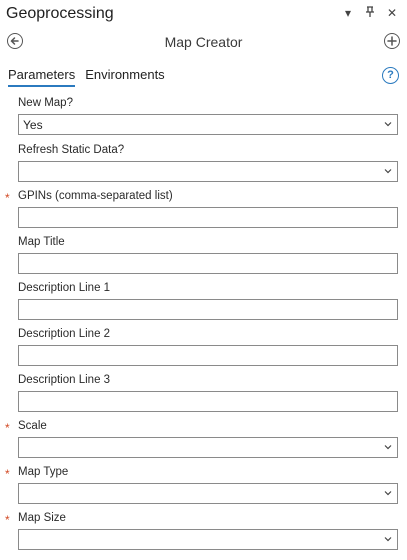 This screenshot has height=560, width=407. I want to click on map-type-dropdown, so click(208, 493).